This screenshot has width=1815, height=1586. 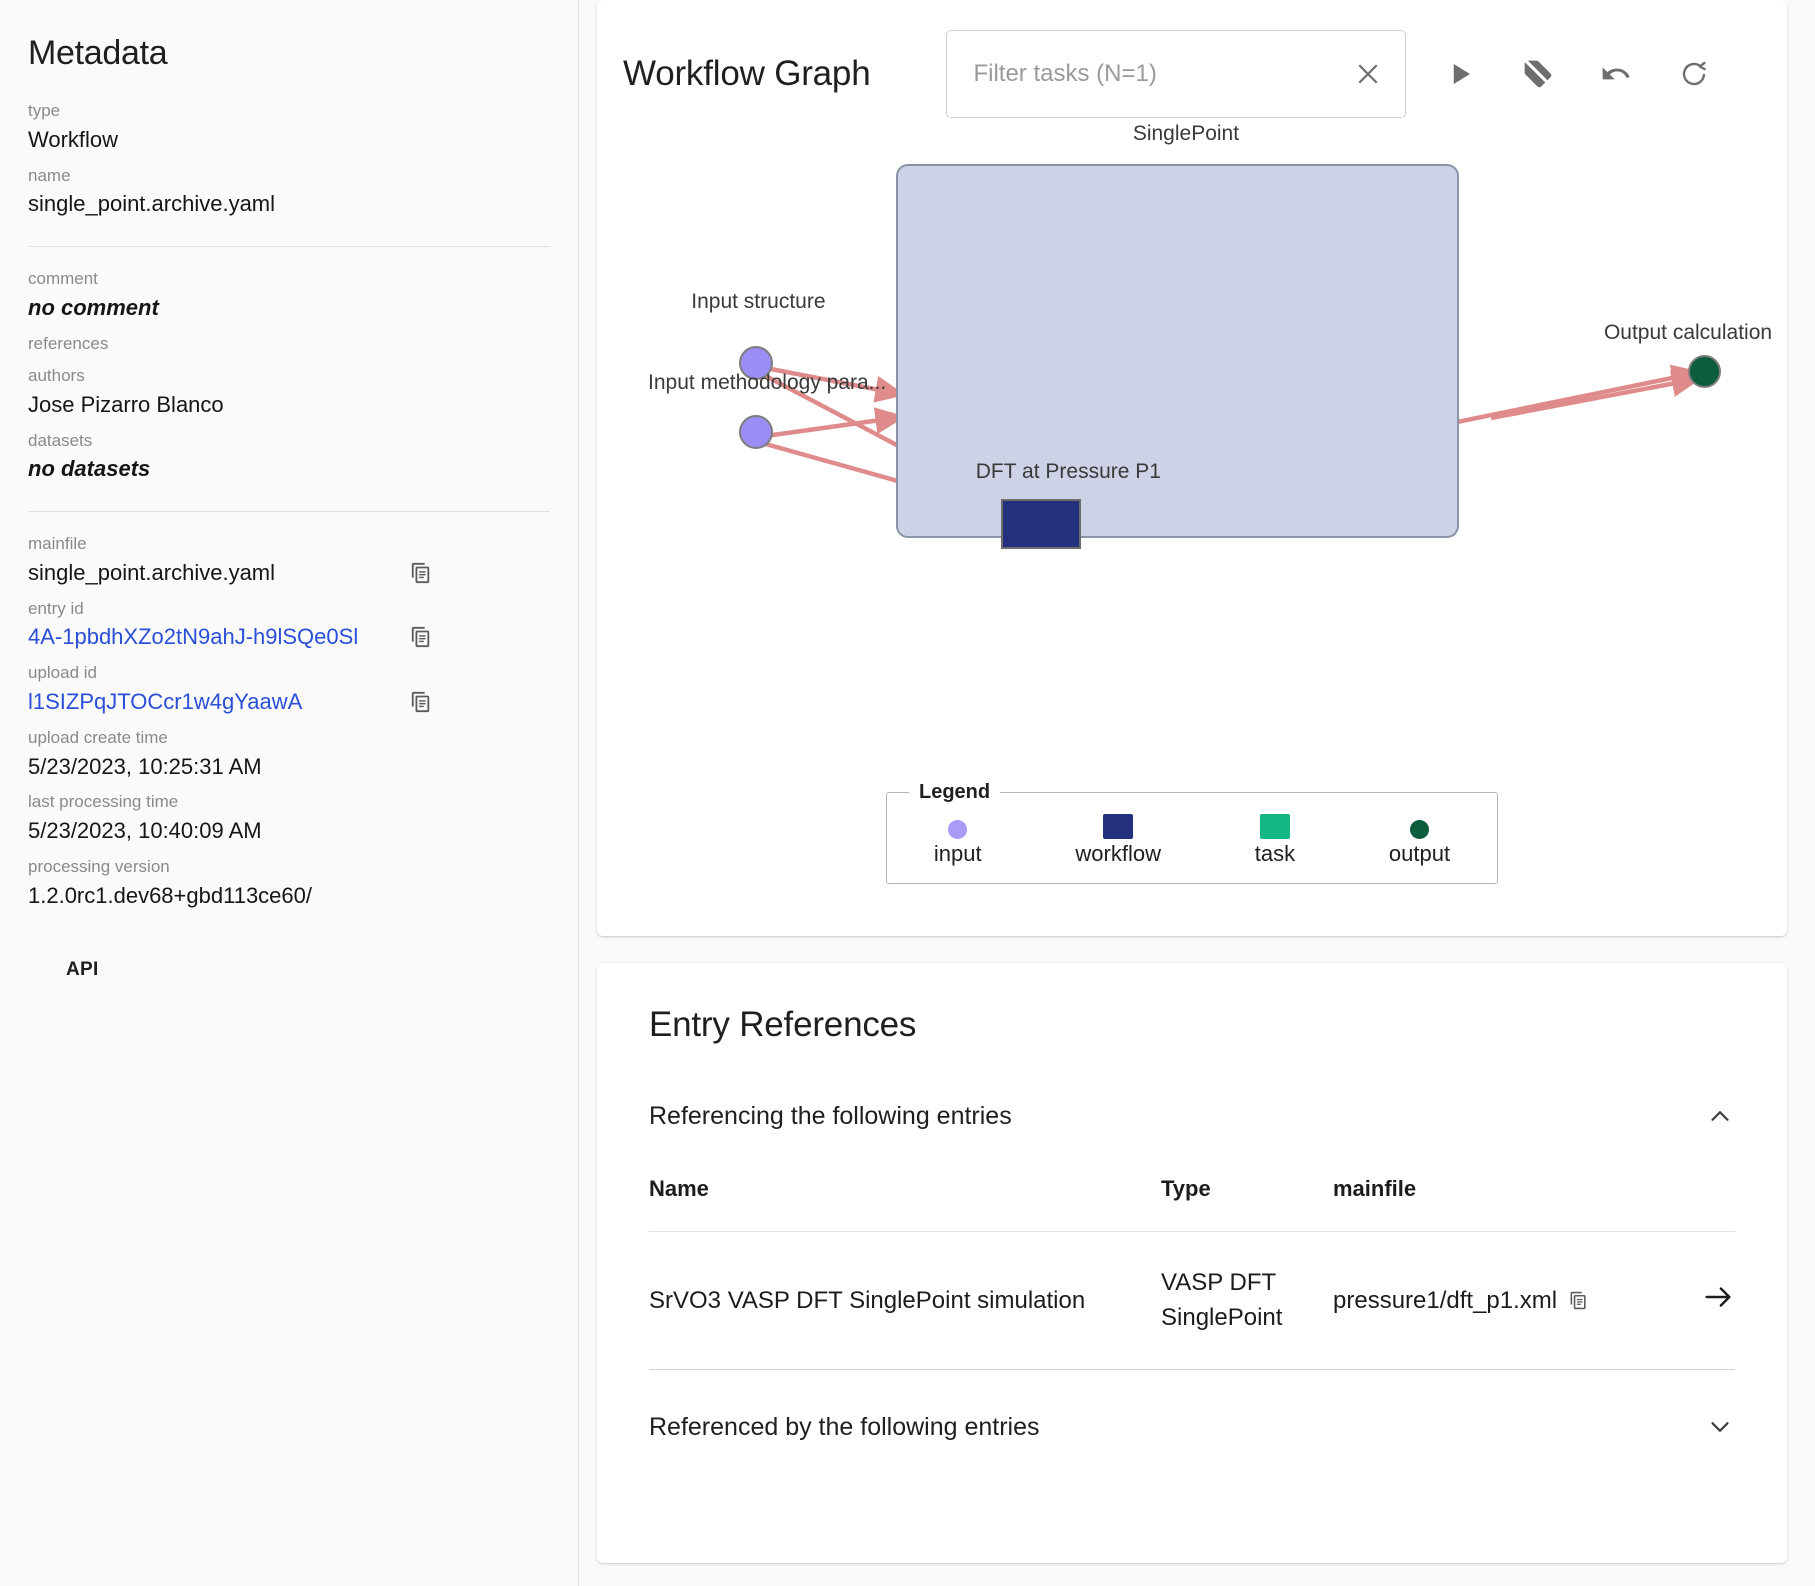 What do you see at coordinates (1489, 1202) in the screenshot?
I see `column-header-mainfile: mainfile` at bounding box center [1489, 1202].